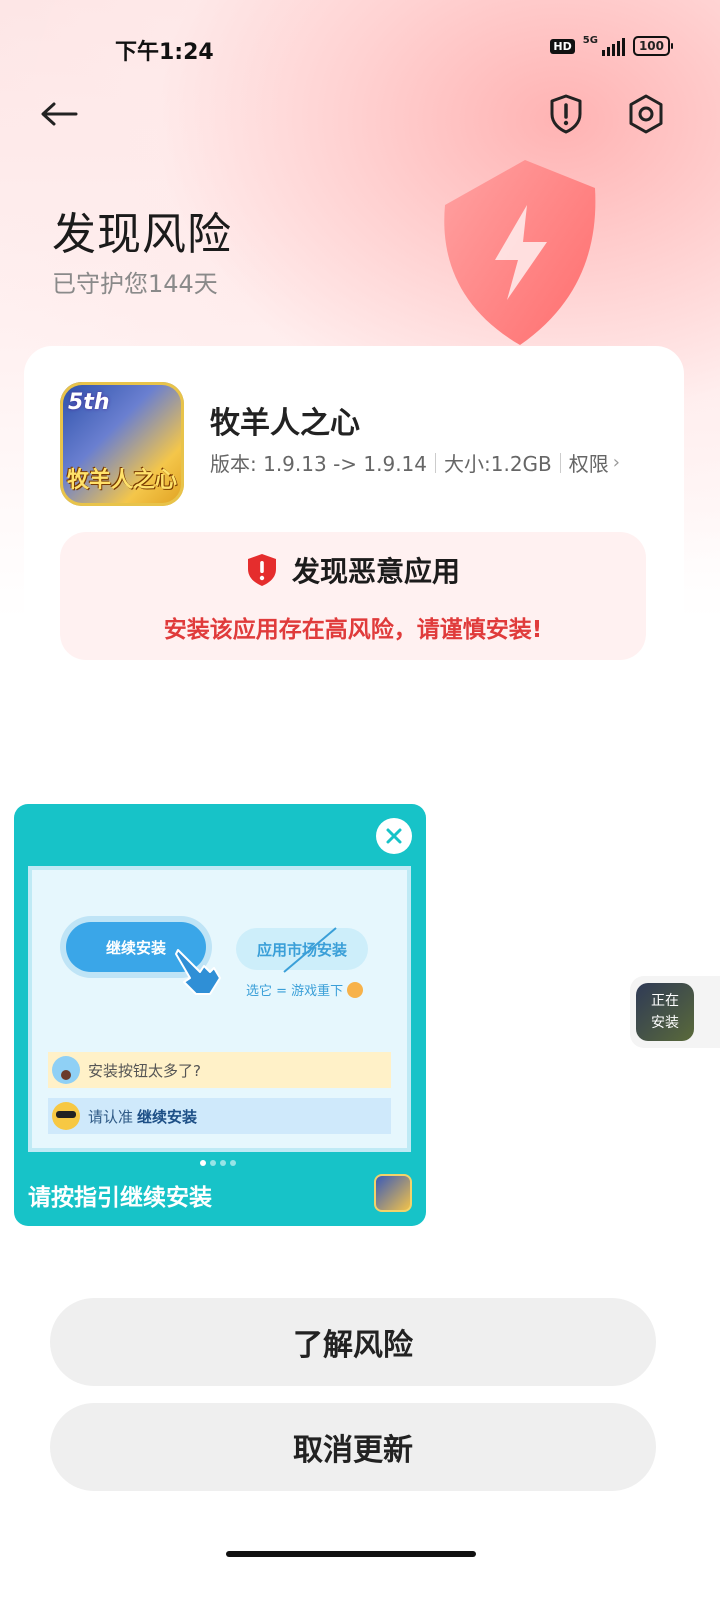 This screenshot has width=720, height=1600. Describe the element at coordinates (665, 1012) in the screenshot. I see `installing-label: 正在 安装` at that location.